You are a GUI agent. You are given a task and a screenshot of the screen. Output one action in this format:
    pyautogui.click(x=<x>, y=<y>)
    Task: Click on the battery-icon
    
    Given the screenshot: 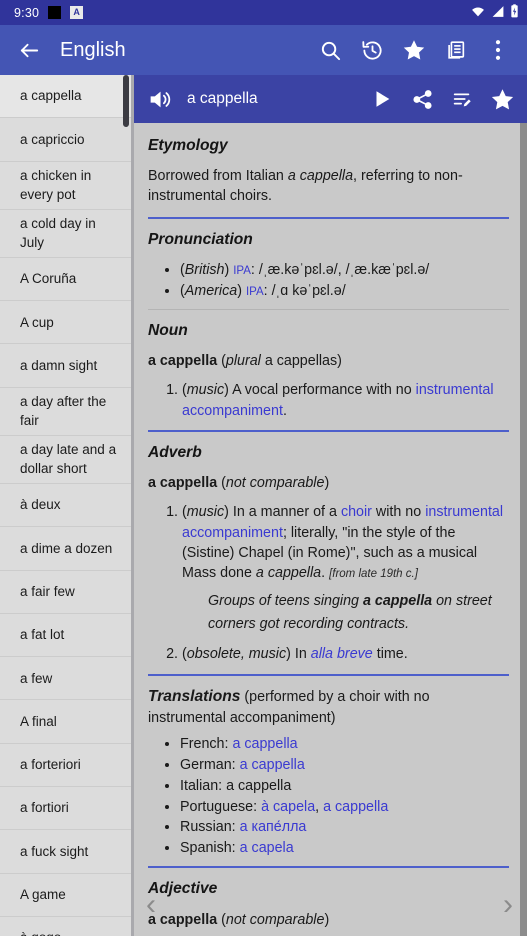 What is the action you would take?
    pyautogui.click(x=514, y=12)
    